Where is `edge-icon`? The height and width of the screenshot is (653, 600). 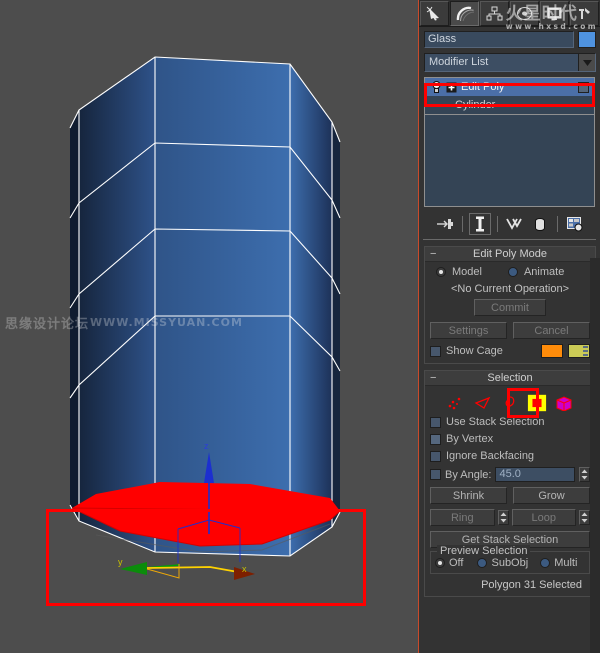
edge-icon is located at coordinates (483, 403).